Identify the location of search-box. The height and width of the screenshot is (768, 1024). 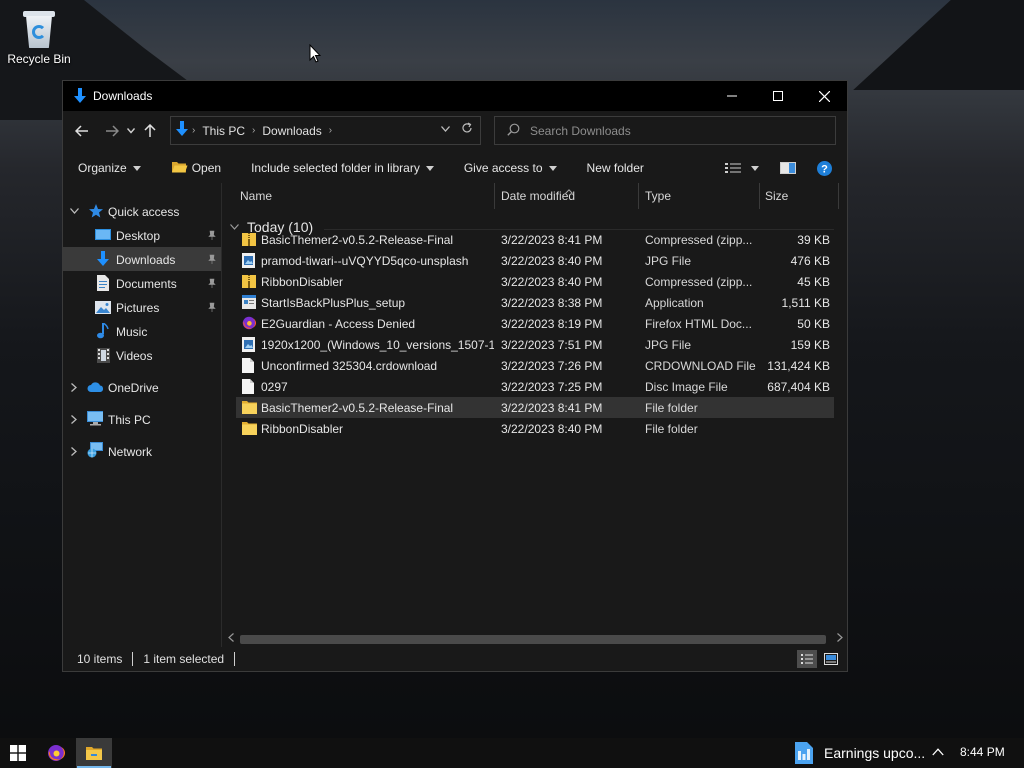
(665, 130).